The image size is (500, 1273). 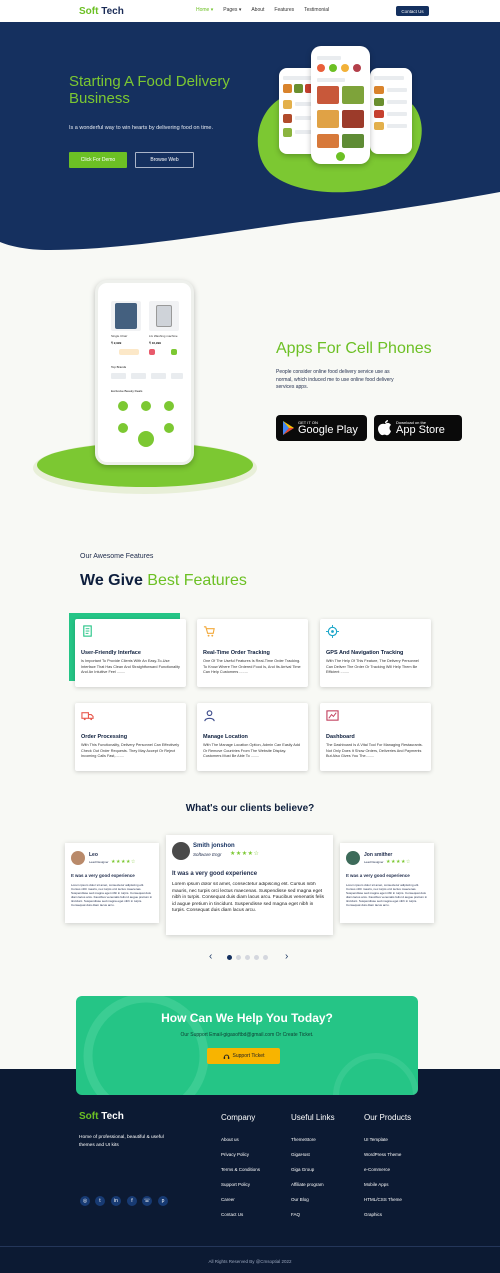 What do you see at coordinates (209, 631) in the screenshot?
I see `cart-icon` at bounding box center [209, 631].